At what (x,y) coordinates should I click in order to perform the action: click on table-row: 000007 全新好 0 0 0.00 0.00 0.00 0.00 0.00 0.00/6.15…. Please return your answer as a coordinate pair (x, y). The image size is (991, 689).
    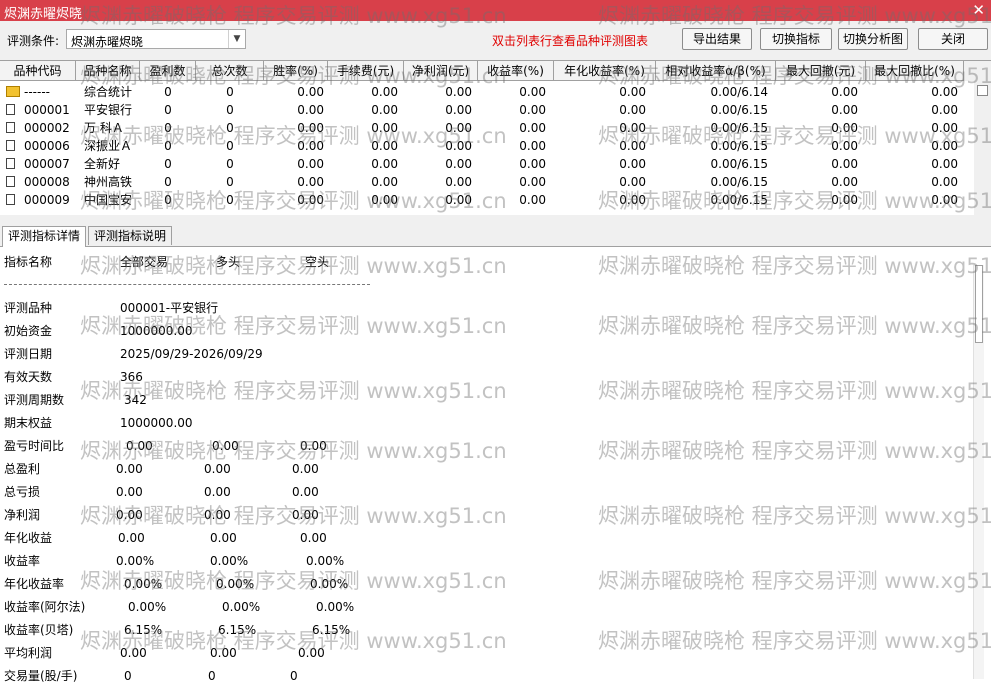
    Looking at the image, I should click on (485, 164).